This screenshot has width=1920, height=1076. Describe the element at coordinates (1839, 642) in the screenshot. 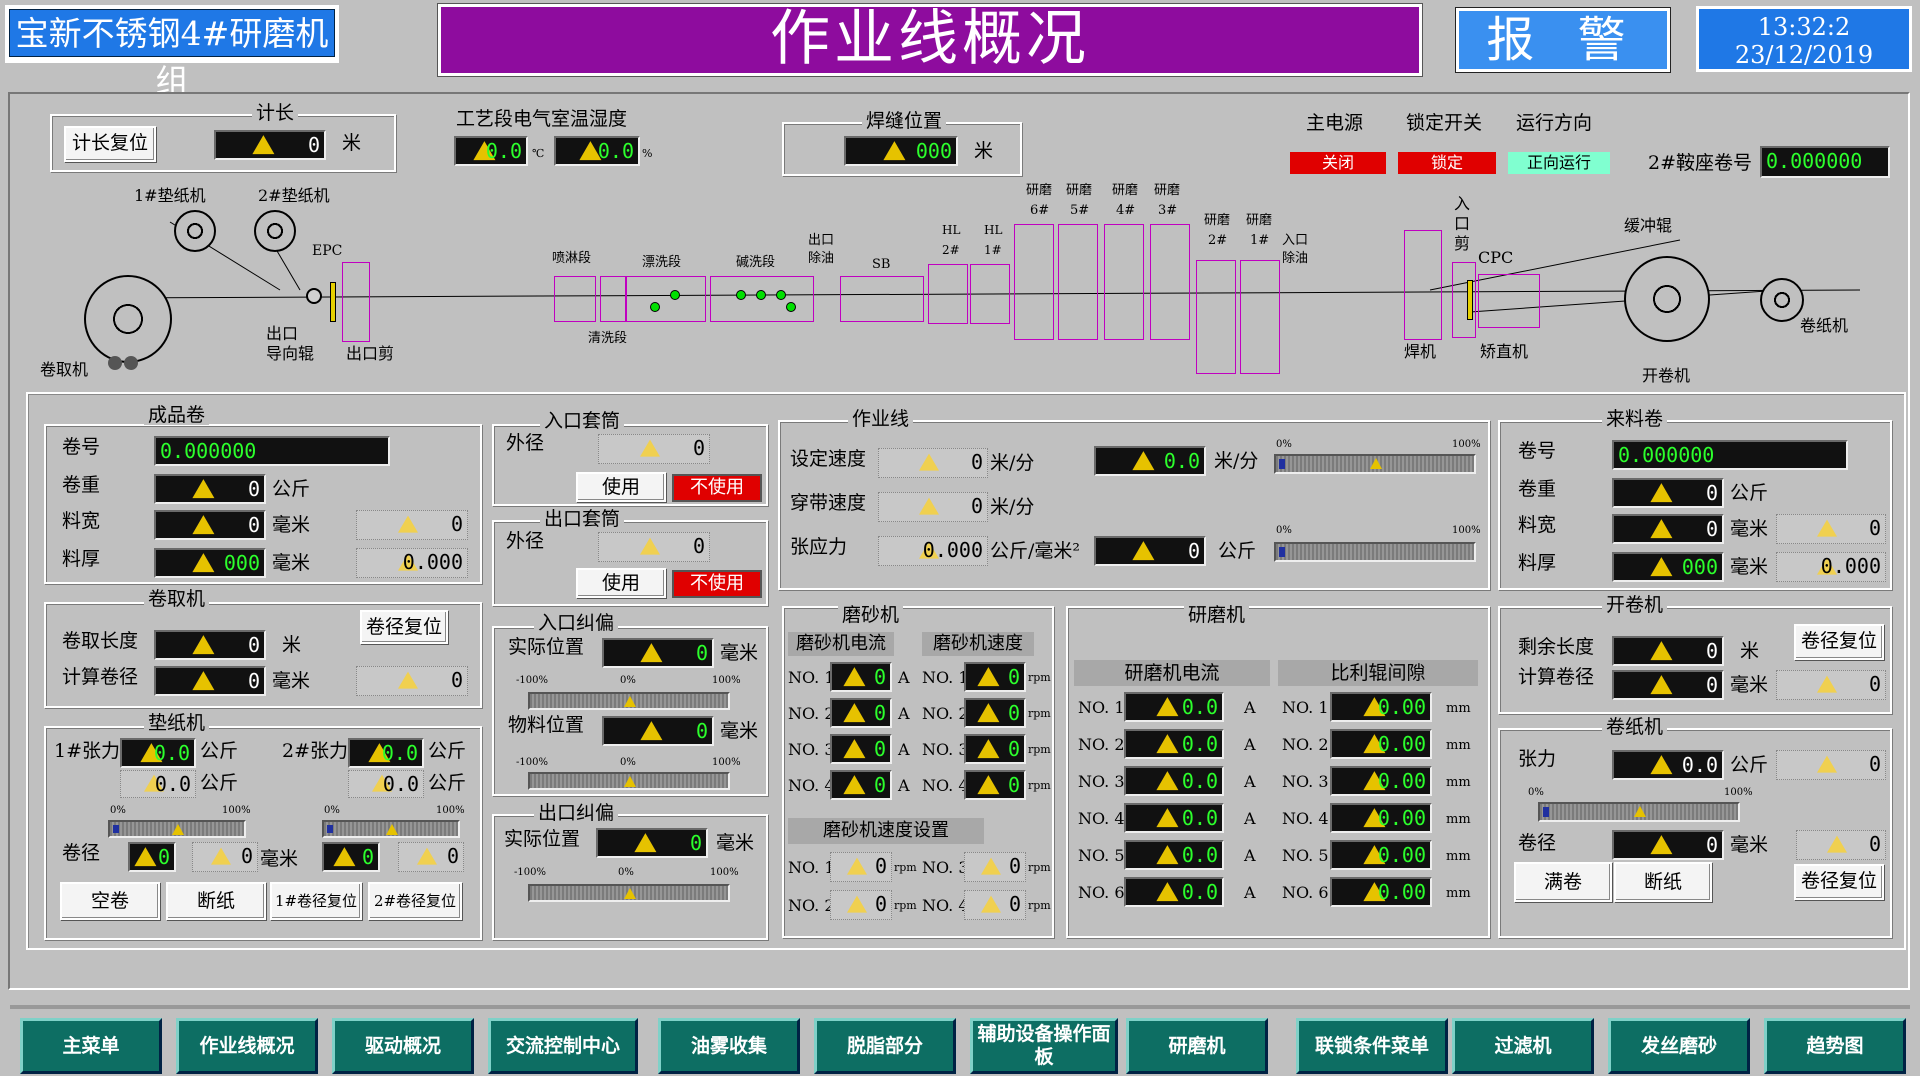

I see `uncoiler-reset-button: 卷径复位` at that location.